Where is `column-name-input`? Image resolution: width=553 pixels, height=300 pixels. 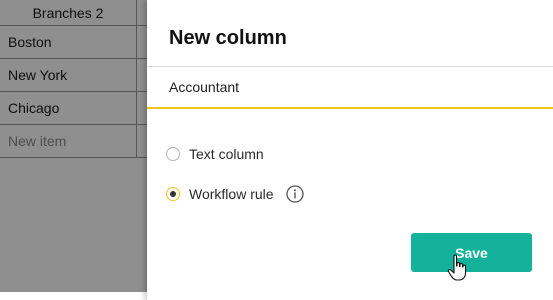 column-name-input is located at coordinates (350, 88).